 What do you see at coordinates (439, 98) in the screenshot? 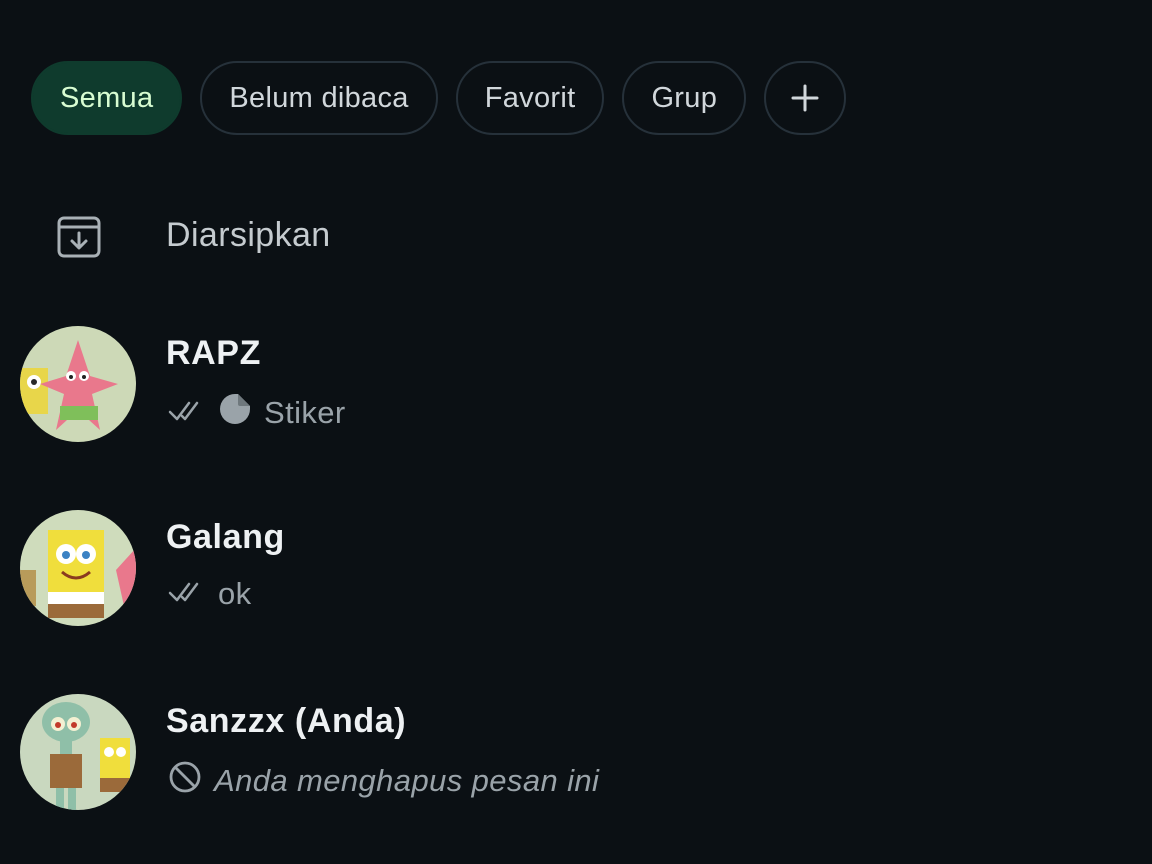
I see `filter-chips: Semua Belum dibaca Favorit Grup` at bounding box center [439, 98].